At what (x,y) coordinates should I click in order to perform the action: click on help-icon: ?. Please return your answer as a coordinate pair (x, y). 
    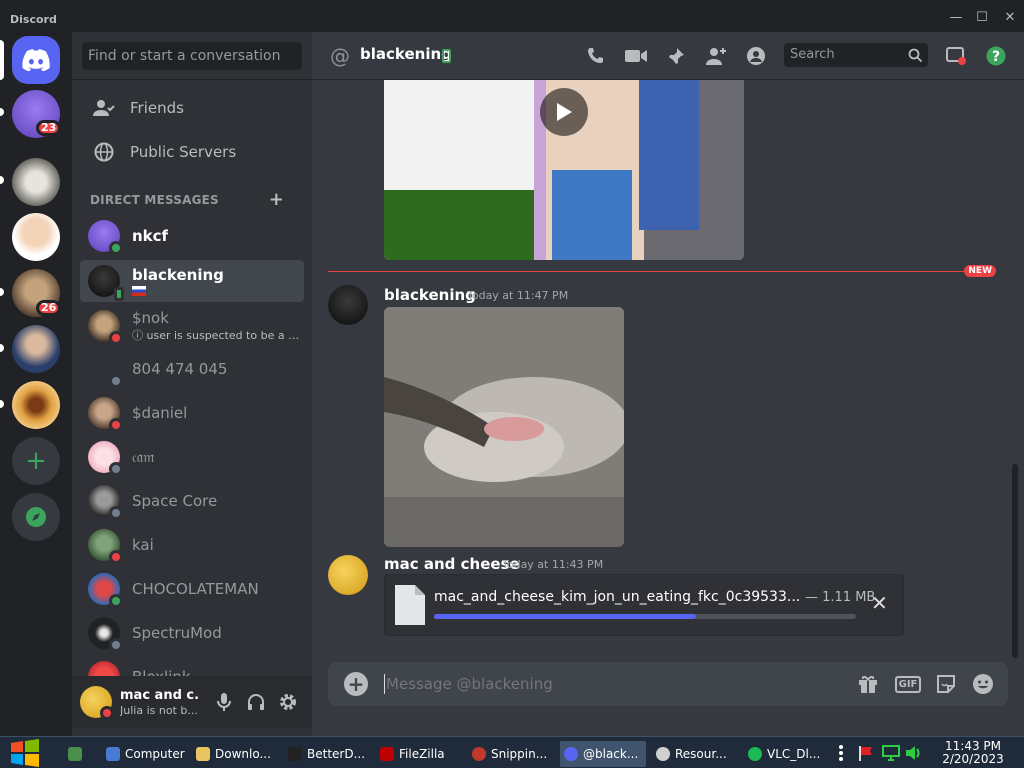
    Looking at the image, I should click on (996, 56).